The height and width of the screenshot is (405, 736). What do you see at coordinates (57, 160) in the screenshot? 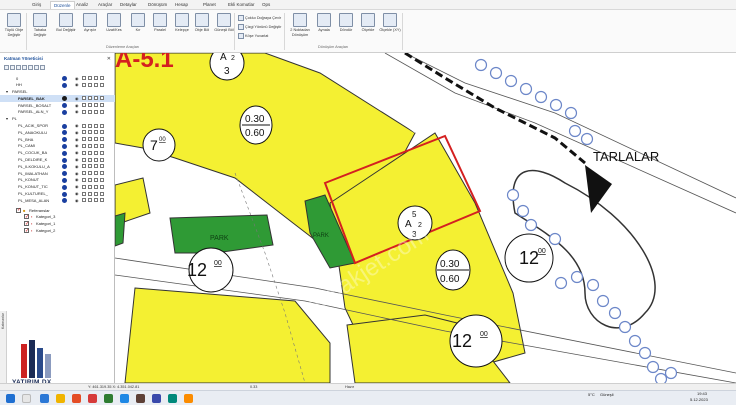
I see `layer-row: PL_DELDIRE_K ◉` at bounding box center [57, 160].